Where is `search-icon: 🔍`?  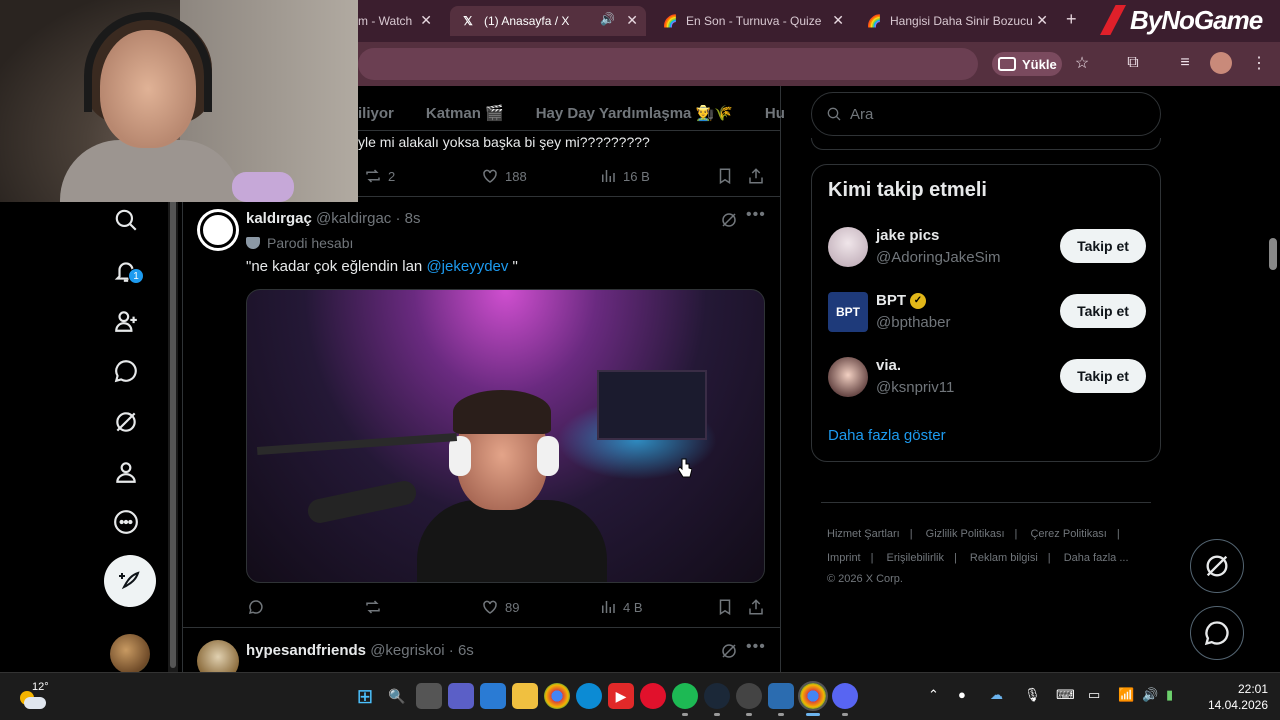
search-icon: 🔍 is located at coordinates (397, 696).